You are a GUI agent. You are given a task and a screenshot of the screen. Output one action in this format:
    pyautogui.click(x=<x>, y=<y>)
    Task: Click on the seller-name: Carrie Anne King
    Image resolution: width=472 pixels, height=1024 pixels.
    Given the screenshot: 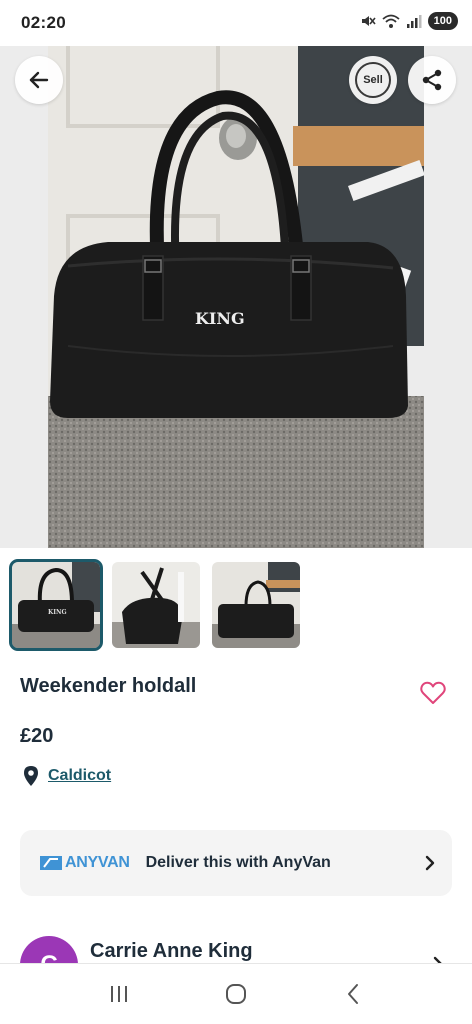 What is the action you would take?
    pyautogui.click(x=171, y=951)
    